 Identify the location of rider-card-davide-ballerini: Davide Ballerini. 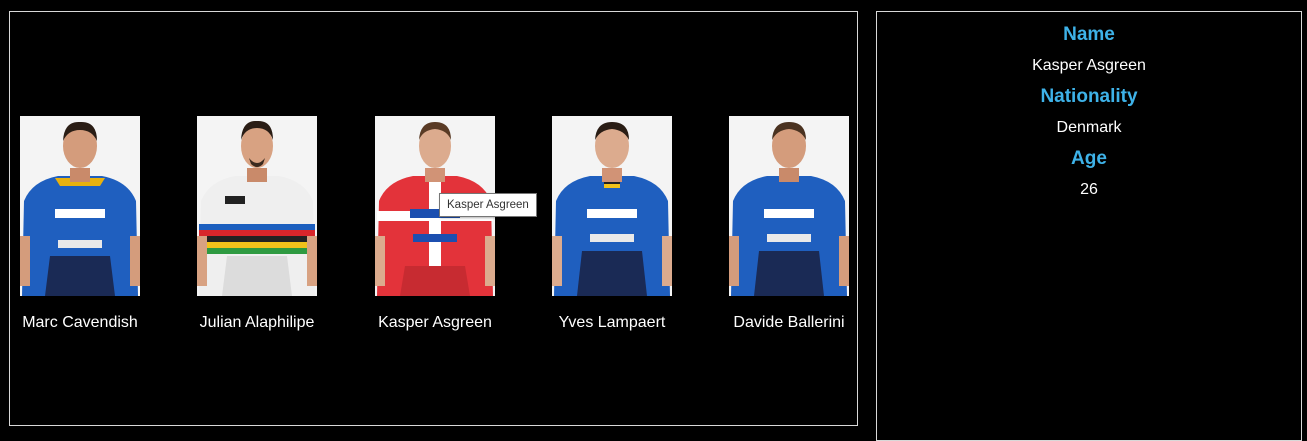
(789, 224).